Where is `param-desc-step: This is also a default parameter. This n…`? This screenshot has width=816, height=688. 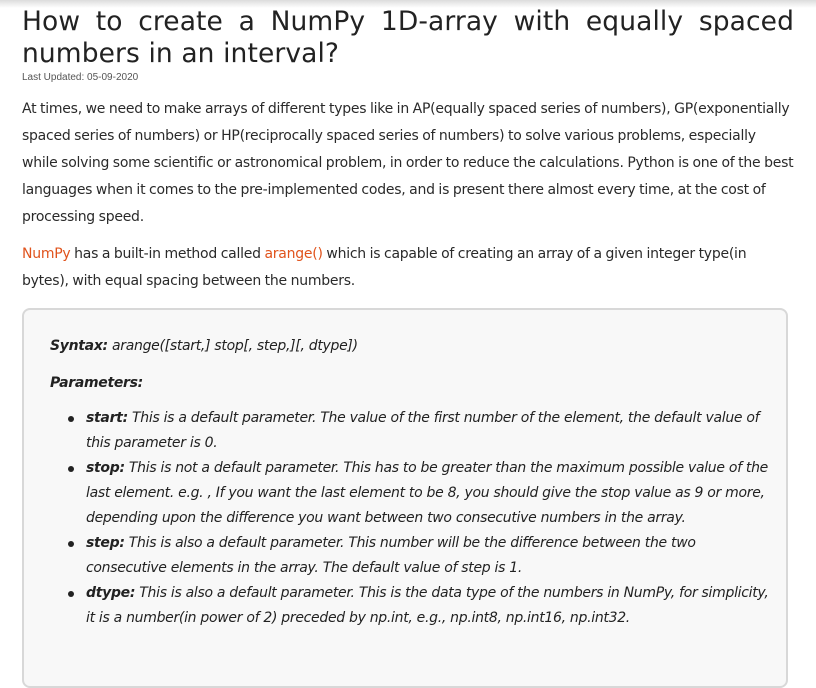 param-desc-step: This is also a default parameter. This n… is located at coordinates (391, 555).